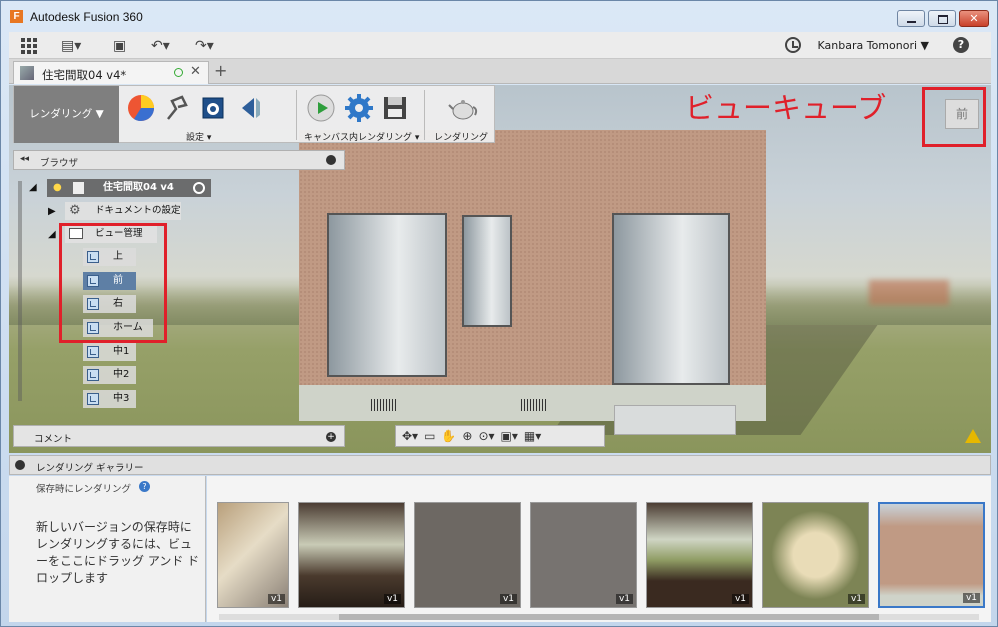 The image size is (998, 627). Describe the element at coordinates (141, 108) in the screenshot. I see `appearance-icon` at that location.